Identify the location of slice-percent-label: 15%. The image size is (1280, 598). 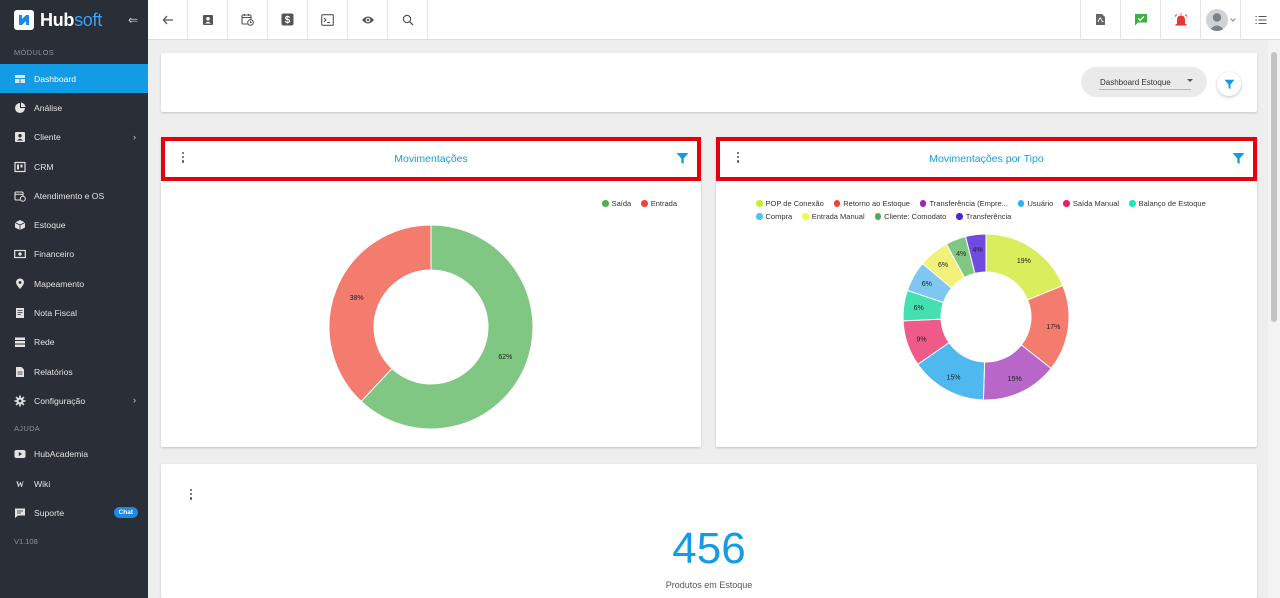
(1015, 379).